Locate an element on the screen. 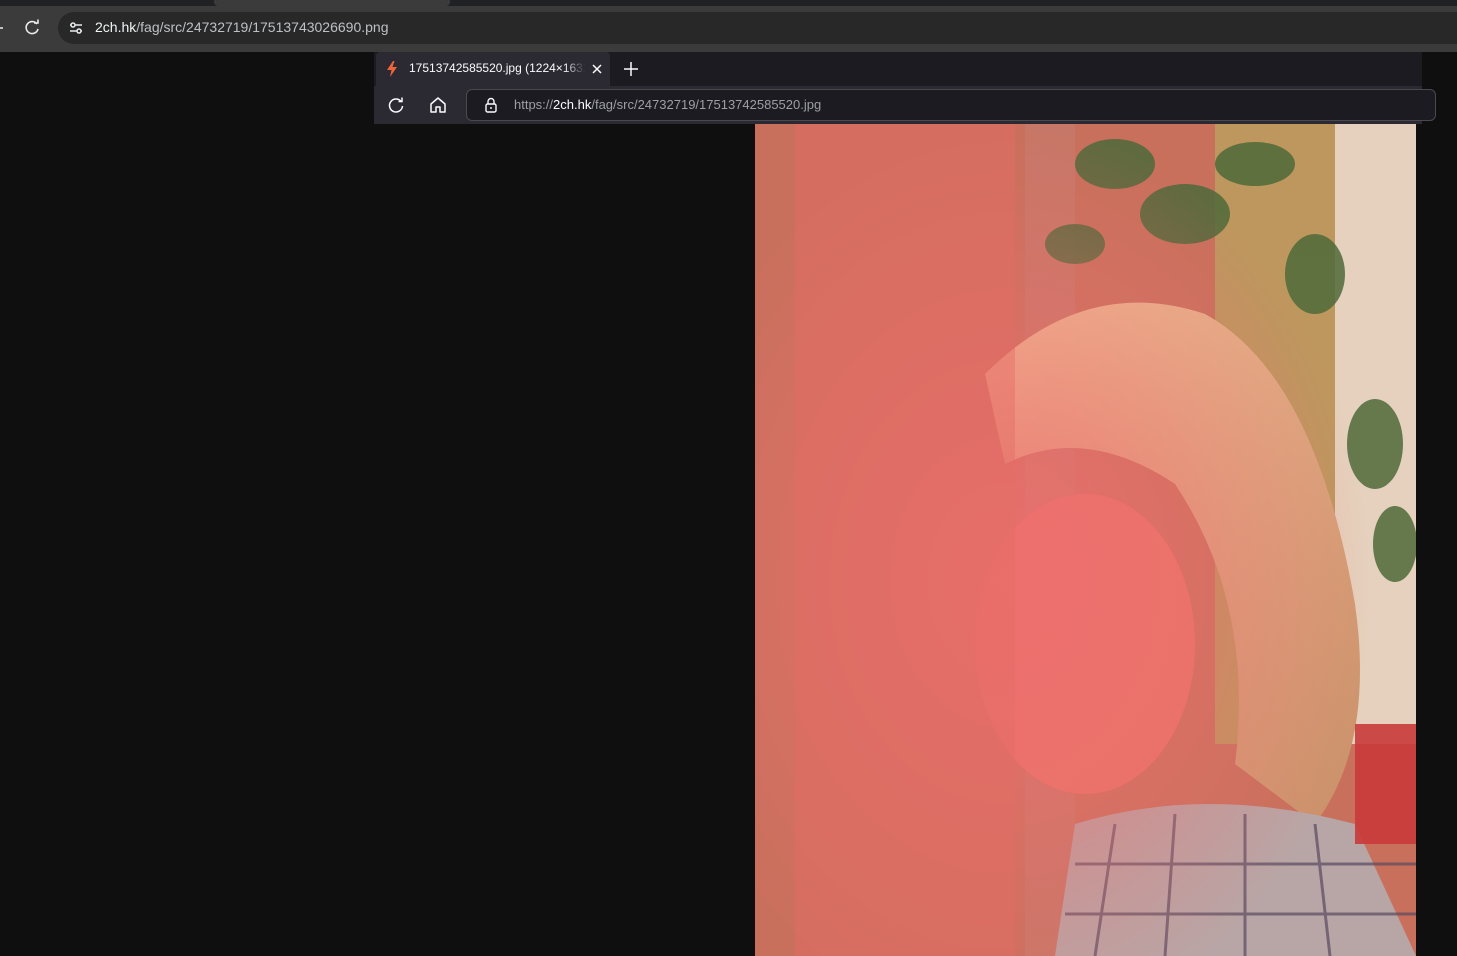 This screenshot has height=956, width=1457. outer-tab-strip is located at coordinates (728, 3).